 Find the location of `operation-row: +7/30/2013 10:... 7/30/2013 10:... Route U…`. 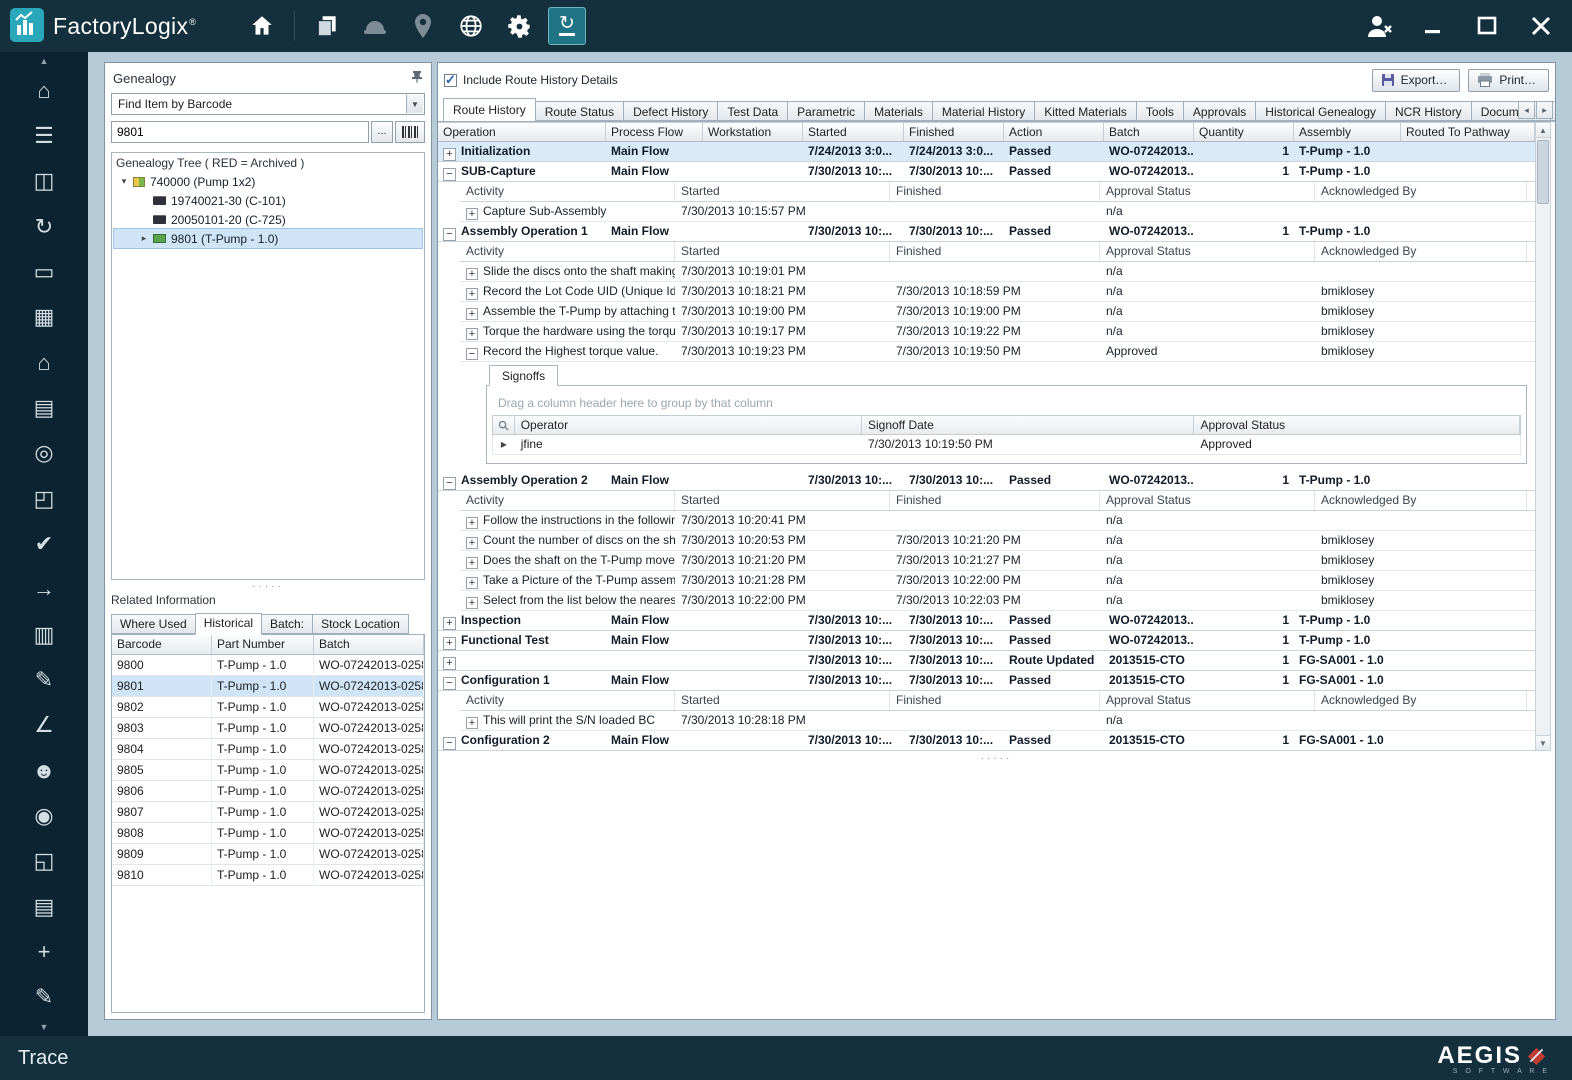

operation-row: +7/30/2013 10:... 7/30/2013 10:... Route U… is located at coordinates (986, 661).